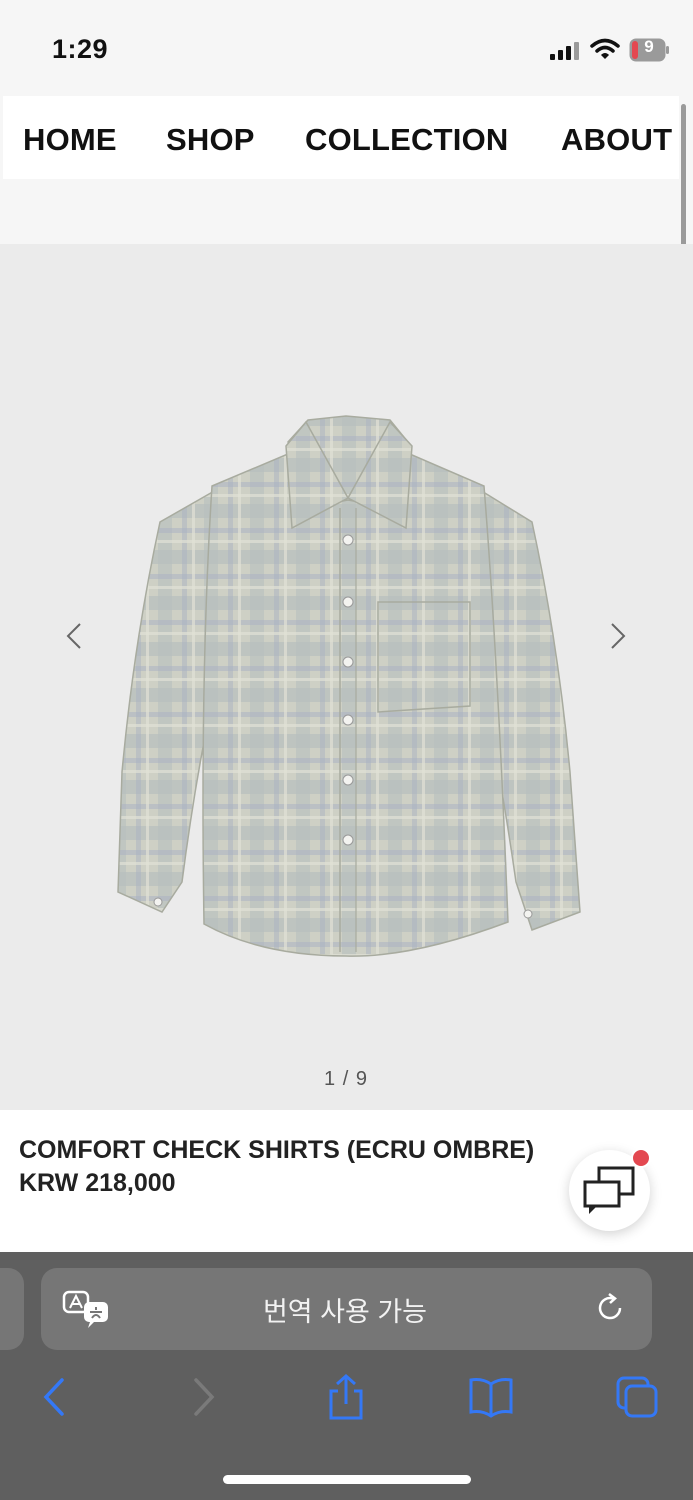  Describe the element at coordinates (210, 140) in the screenshot. I see `nav-shop: SHOP` at that location.